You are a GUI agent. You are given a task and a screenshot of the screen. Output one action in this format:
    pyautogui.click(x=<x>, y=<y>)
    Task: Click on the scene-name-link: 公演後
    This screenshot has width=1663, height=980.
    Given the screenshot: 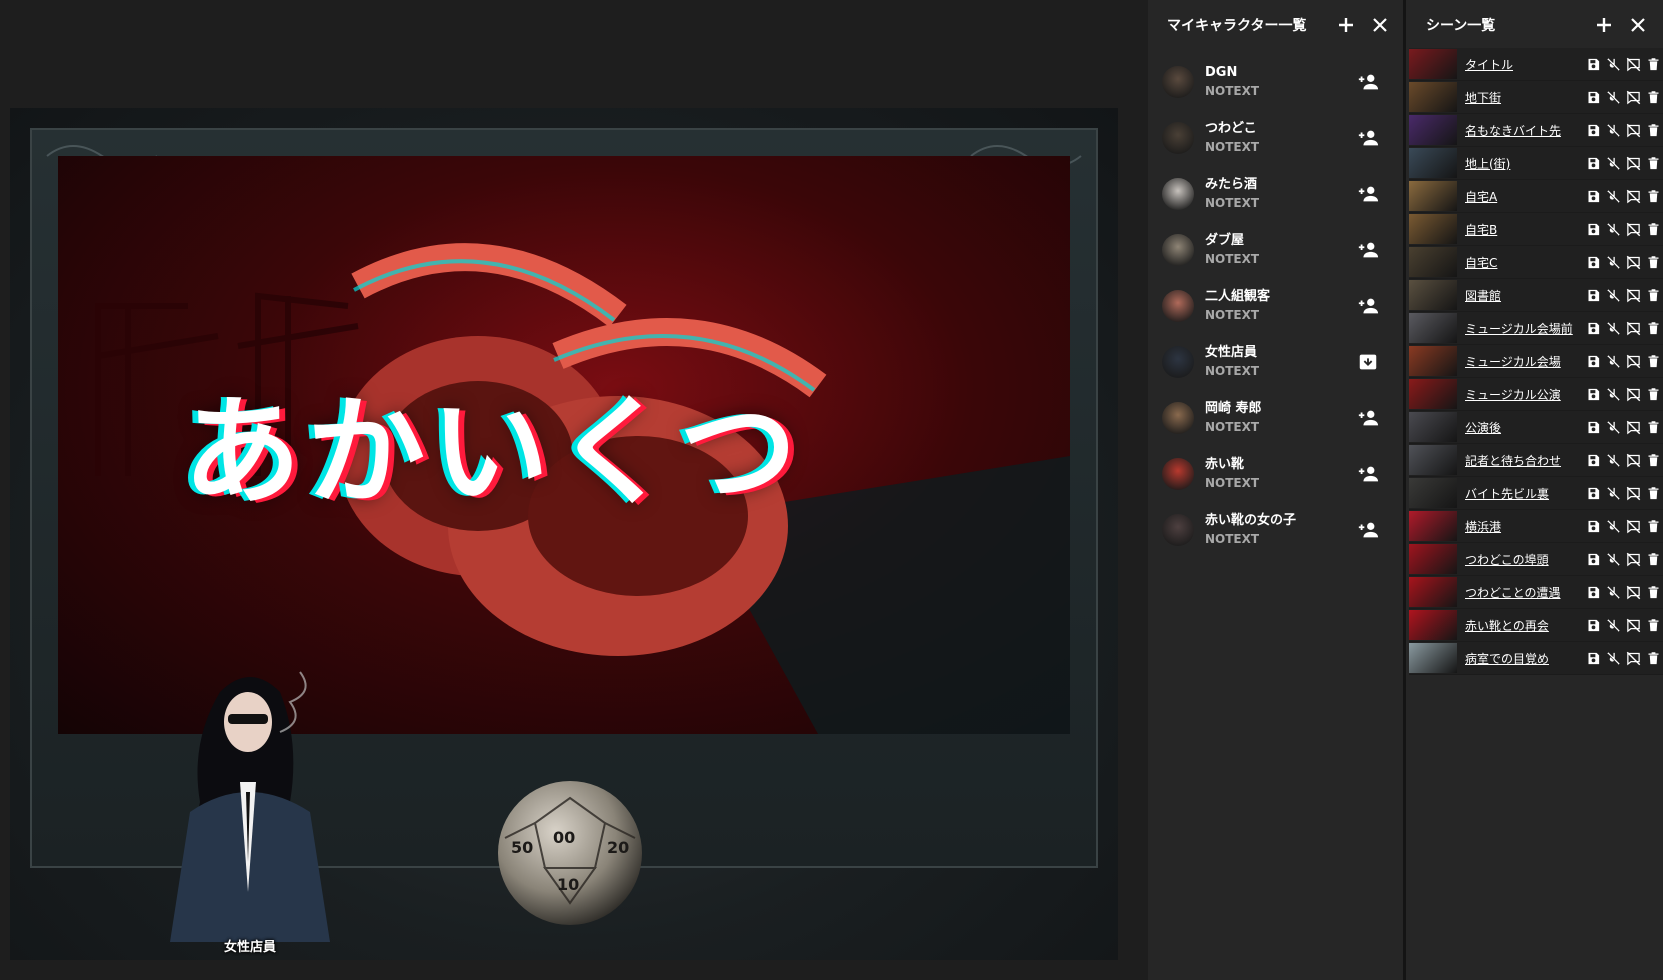 What is the action you would take?
    pyautogui.click(x=1524, y=427)
    